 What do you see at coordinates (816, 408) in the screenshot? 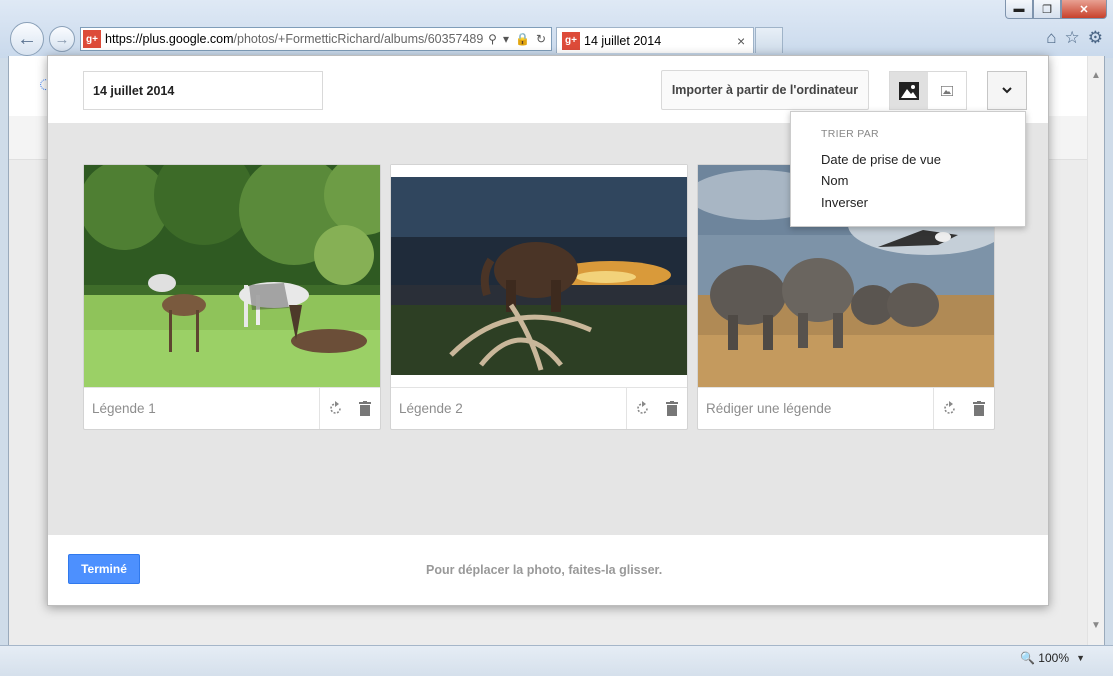
I see `caption-field: Rédiger une légende` at bounding box center [816, 408].